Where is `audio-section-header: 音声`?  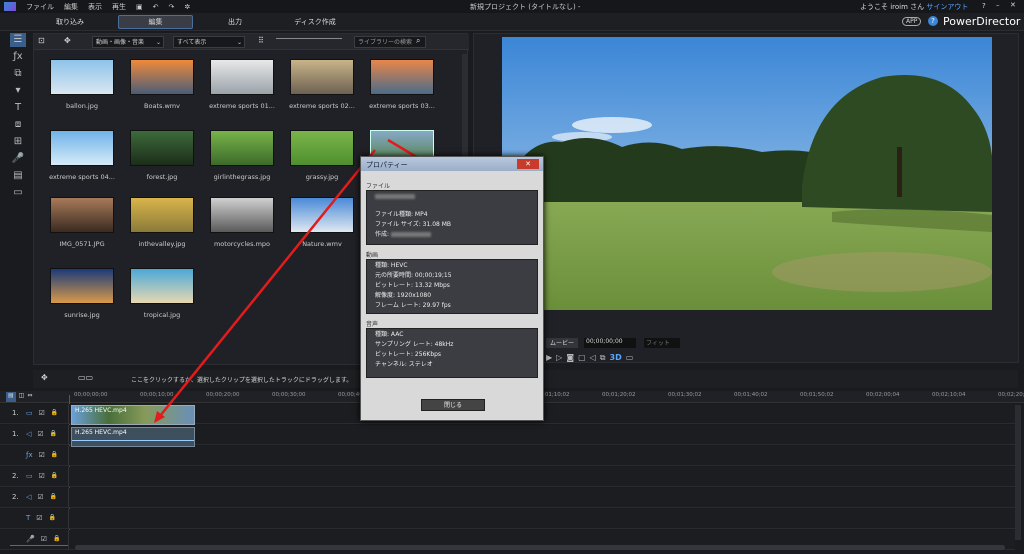
audio-section-header: 音声 is located at coordinates (372, 324).